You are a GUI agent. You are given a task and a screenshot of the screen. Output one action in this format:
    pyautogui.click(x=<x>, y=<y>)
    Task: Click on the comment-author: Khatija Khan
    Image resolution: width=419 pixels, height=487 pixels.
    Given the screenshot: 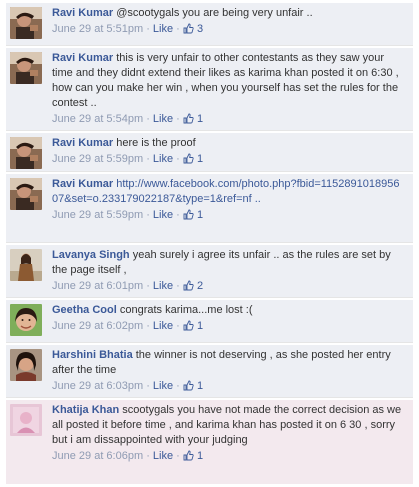 What is the action you would take?
    pyautogui.click(x=85, y=410)
    